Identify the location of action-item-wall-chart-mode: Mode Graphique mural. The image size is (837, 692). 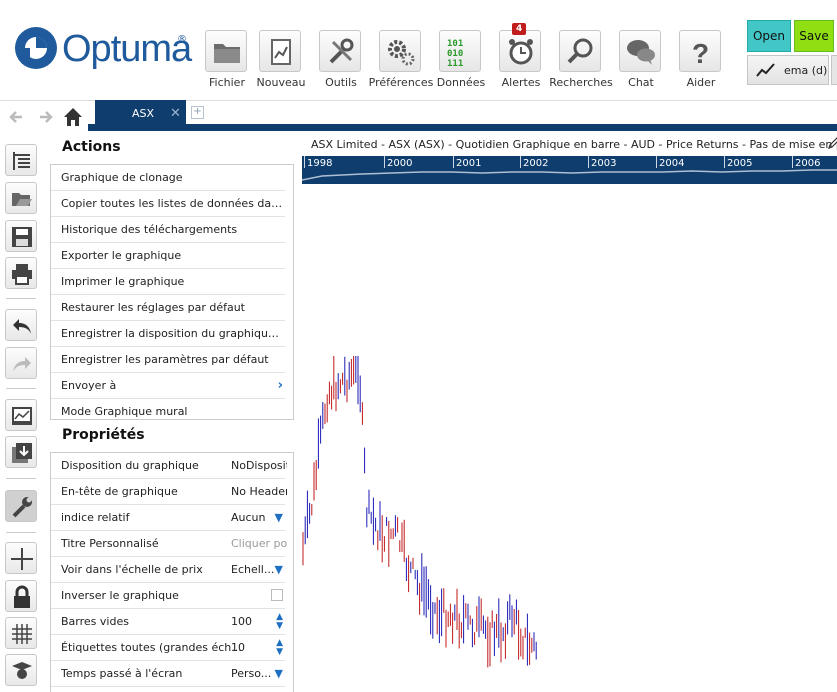
(168, 411).